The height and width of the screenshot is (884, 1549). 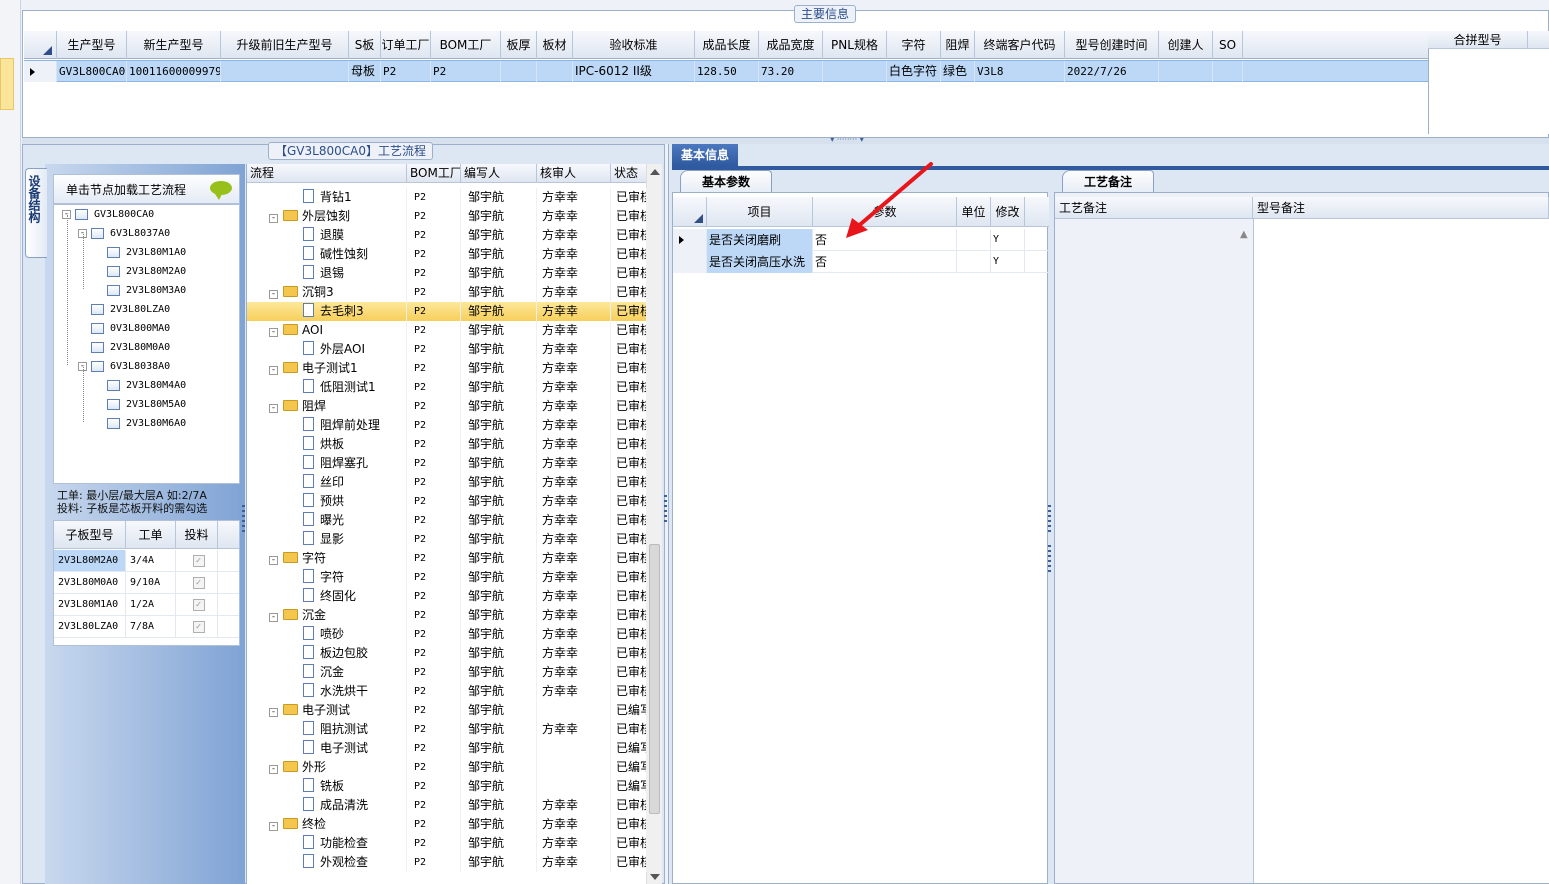 I want to click on main-col-header: 生产型号, so click(x=92, y=45).